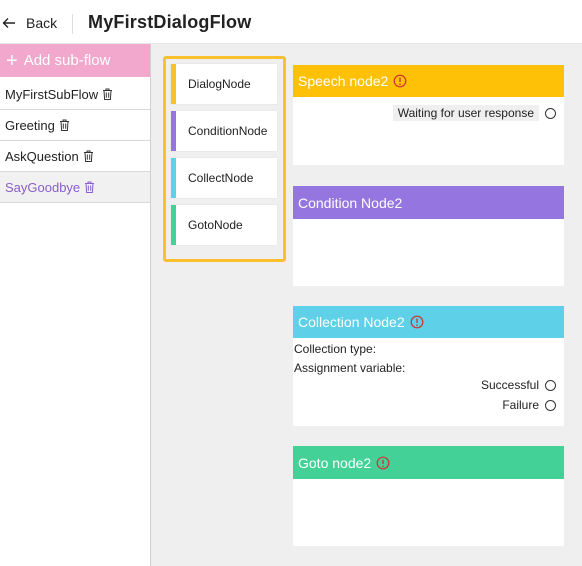  I want to click on node-title: Condition Node2, so click(350, 202).